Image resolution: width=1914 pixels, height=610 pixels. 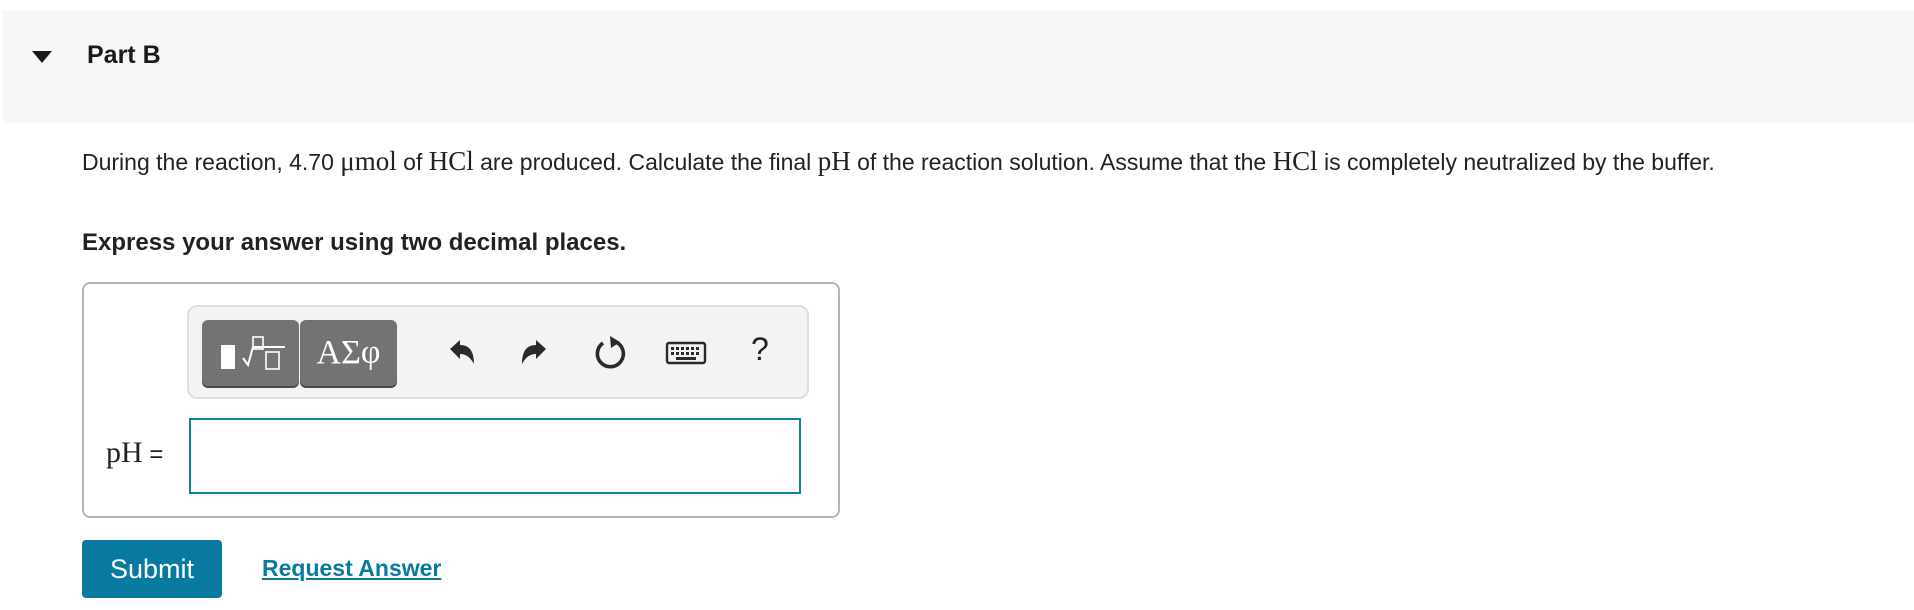 What do you see at coordinates (153, 454) in the screenshot?
I see `equals-sign: =` at bounding box center [153, 454].